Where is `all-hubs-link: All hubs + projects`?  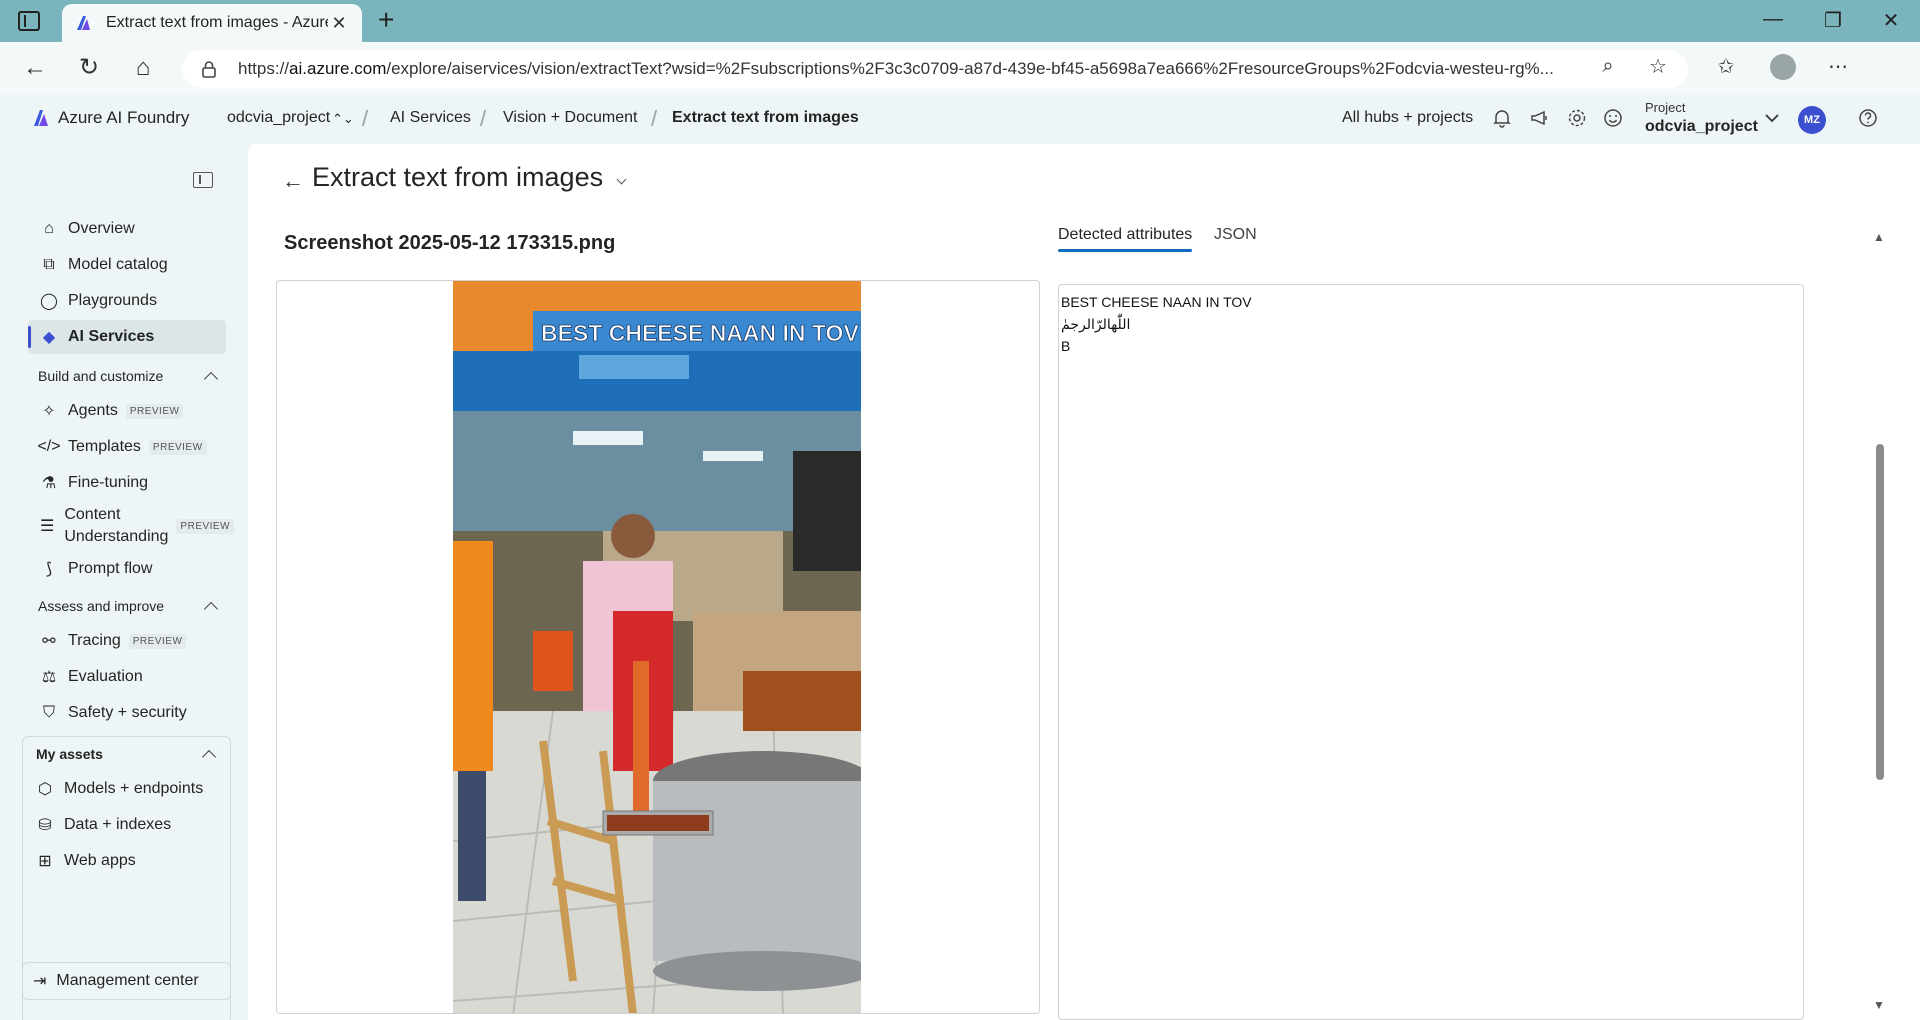
all-hubs-link: All hubs + projects is located at coordinates (1407, 118).